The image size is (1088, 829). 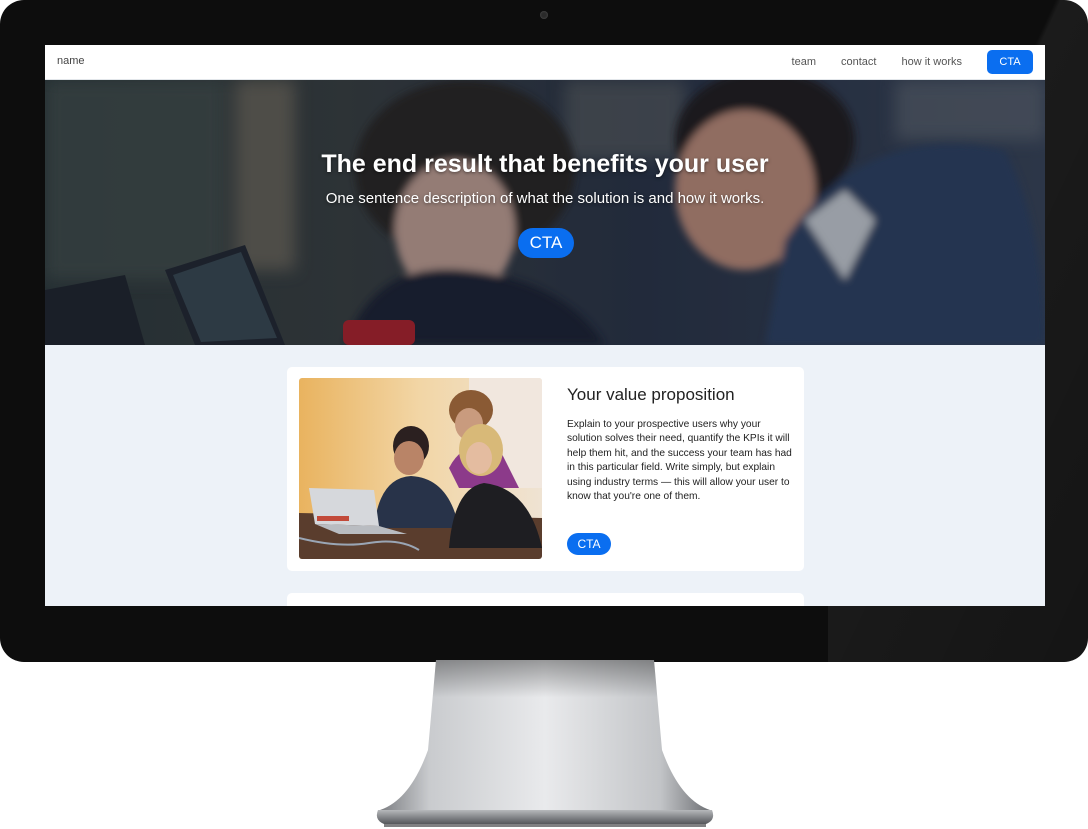 What do you see at coordinates (804, 62) in the screenshot?
I see `nav-link-team: team` at bounding box center [804, 62].